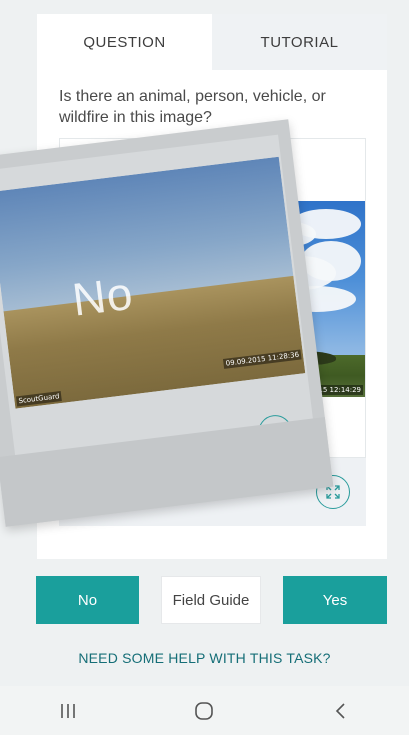 The width and height of the screenshot is (409, 735). I want to click on tab-question: QUESTION, so click(124, 42).